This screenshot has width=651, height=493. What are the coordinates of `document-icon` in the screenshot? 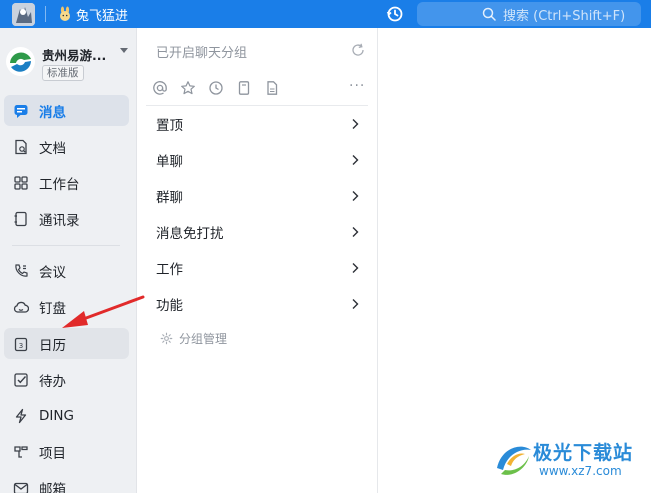 It's located at (21, 146).